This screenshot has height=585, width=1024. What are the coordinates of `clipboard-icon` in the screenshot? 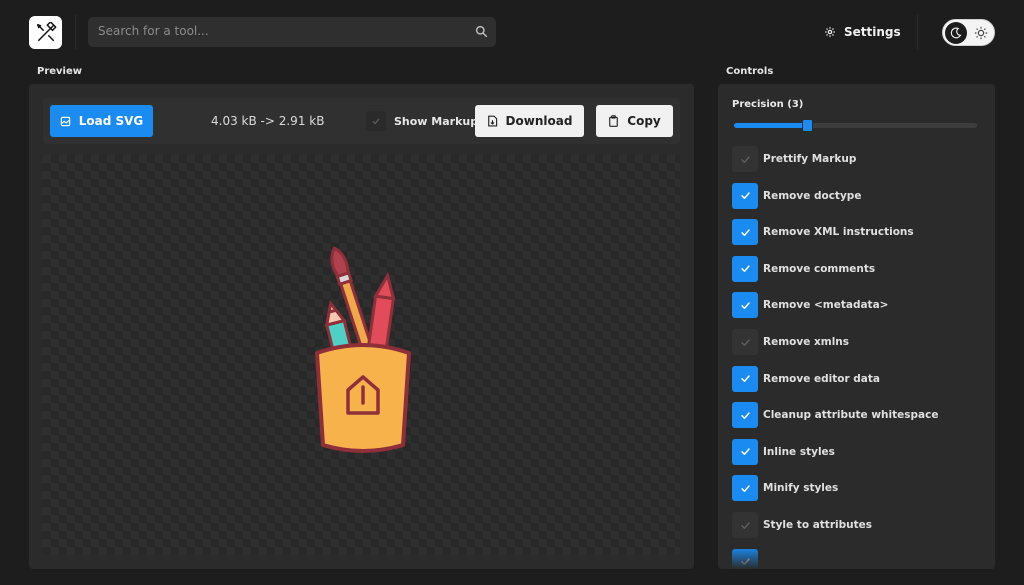 It's located at (614, 121).